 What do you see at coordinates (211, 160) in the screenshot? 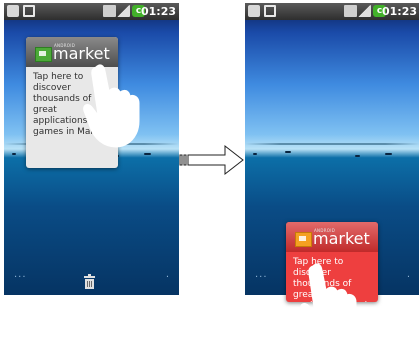
I see `arrow-right-icon` at bounding box center [211, 160].